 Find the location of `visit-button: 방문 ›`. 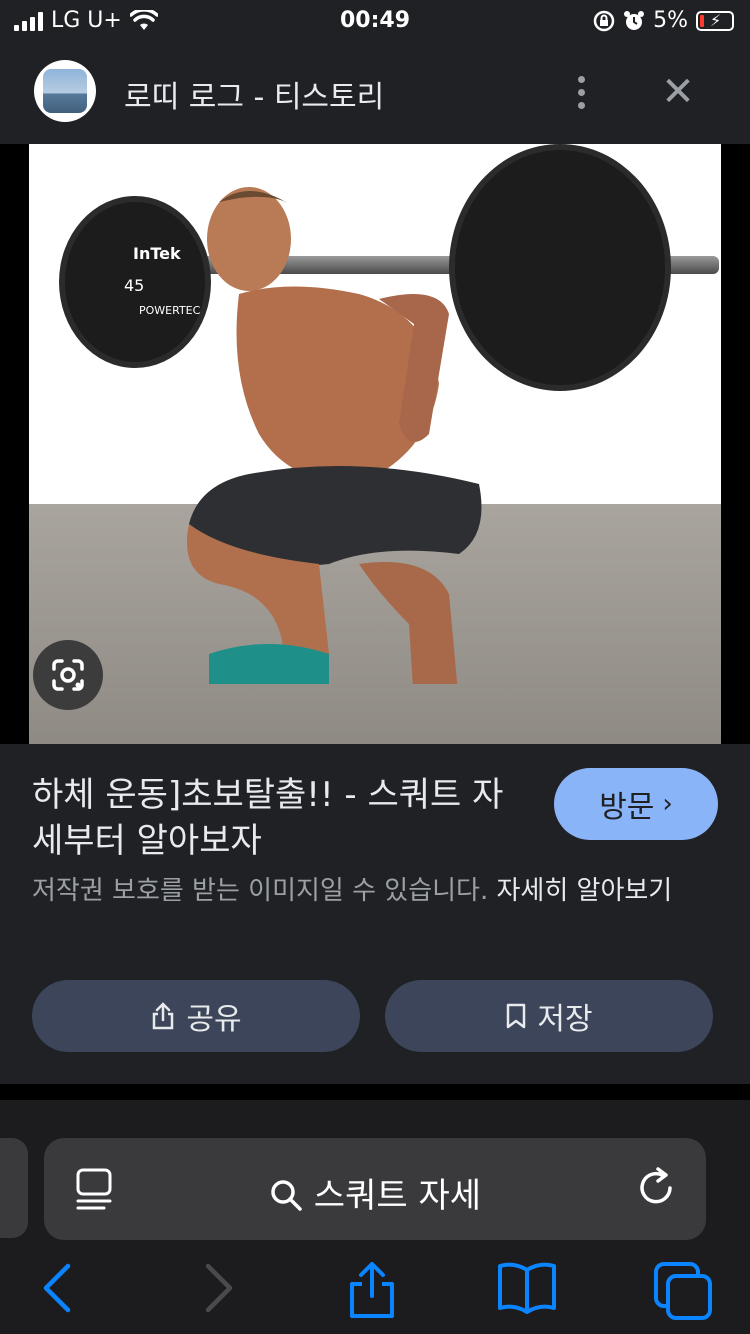

visit-button: 방문 › is located at coordinates (636, 804).